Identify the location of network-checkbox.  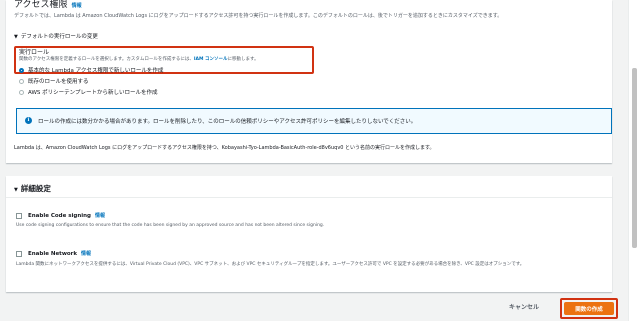
(19, 253).